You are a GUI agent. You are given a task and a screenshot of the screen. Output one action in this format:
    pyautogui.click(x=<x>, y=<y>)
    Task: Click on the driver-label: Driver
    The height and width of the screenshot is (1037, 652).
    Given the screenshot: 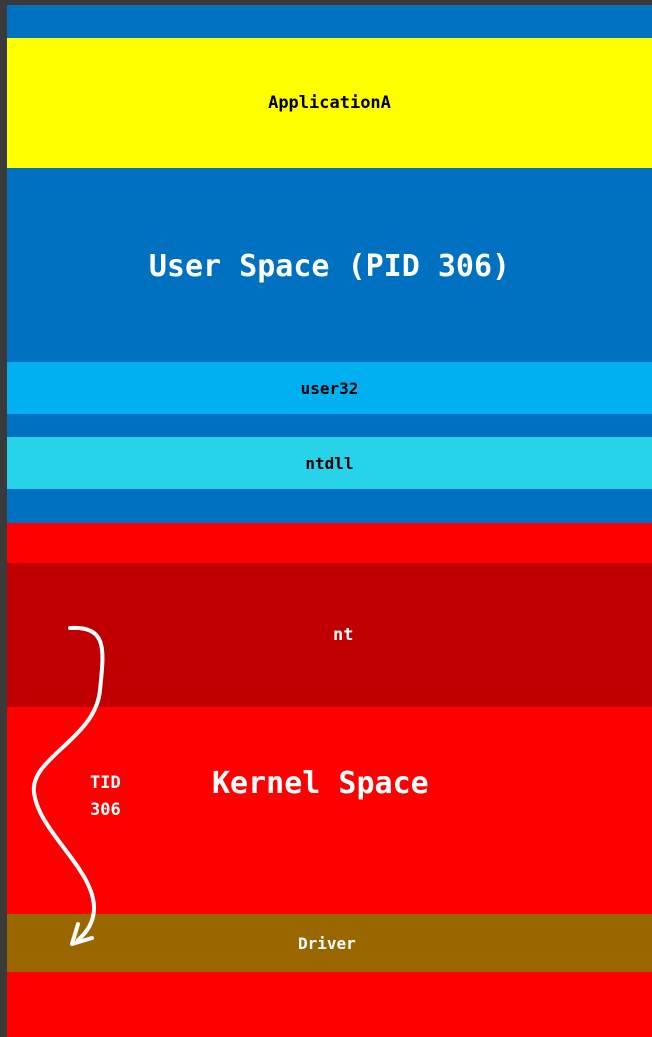 What is the action you would take?
    pyautogui.click(x=327, y=943)
    